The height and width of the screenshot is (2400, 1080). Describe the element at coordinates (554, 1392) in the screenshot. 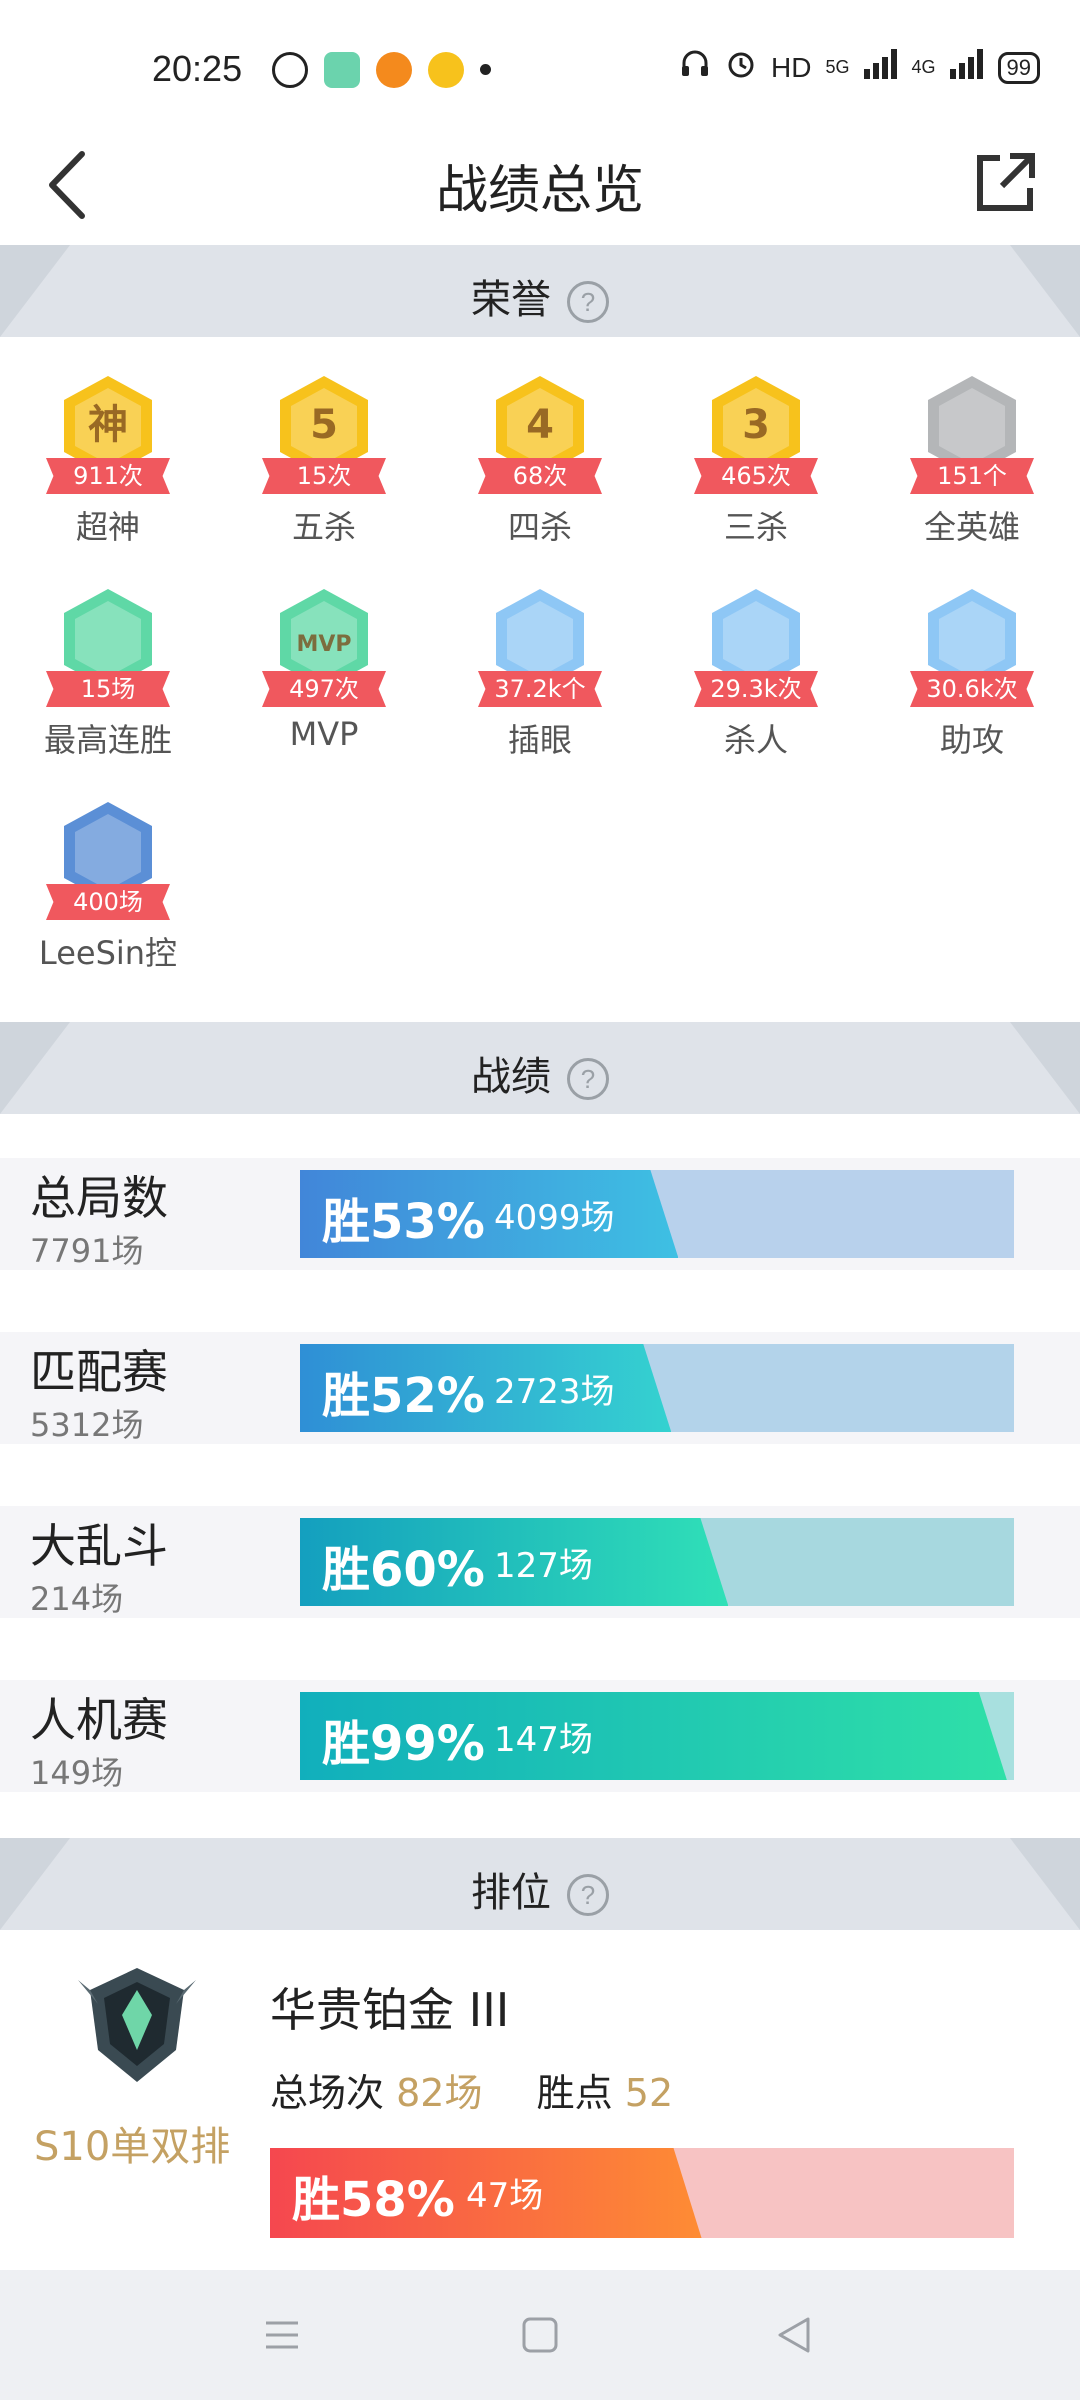

I see `wins-text: 2723场` at that location.